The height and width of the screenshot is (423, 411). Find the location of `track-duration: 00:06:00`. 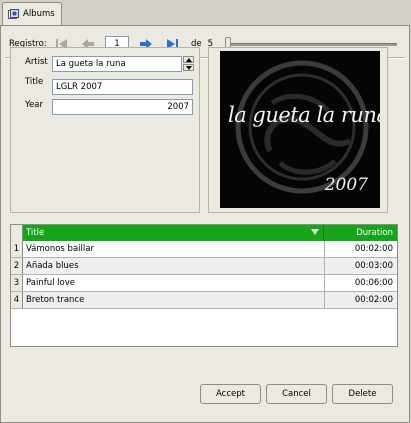

track-duration: 00:06:00 is located at coordinates (360, 283).